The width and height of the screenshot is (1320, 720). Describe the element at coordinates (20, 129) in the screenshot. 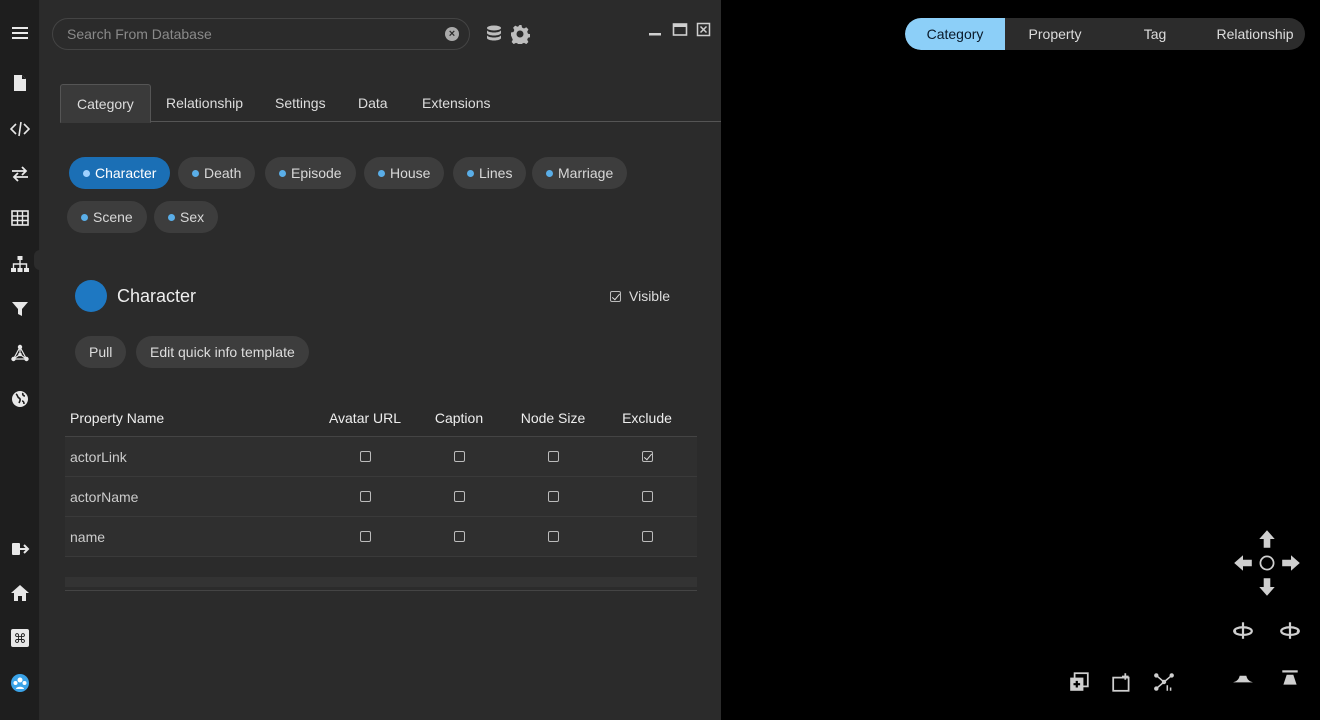

I see `code-icon` at that location.